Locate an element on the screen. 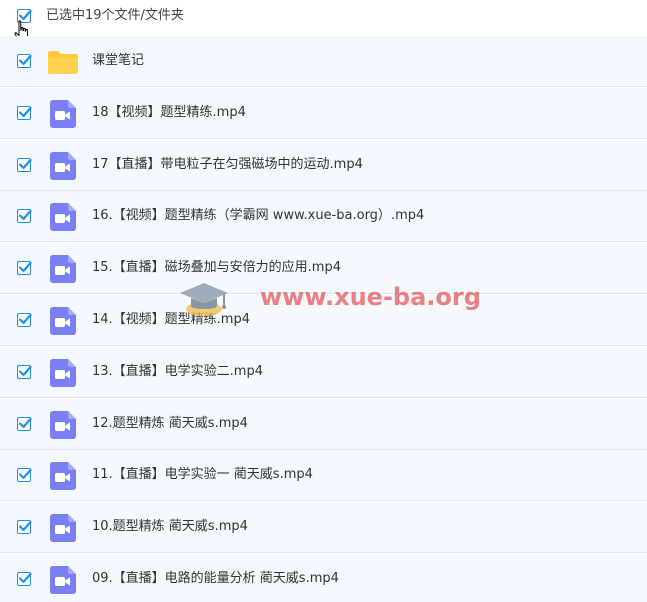  file-row: 15.【直播】磁场叠加与安倍力的应用.mp4 is located at coordinates (323, 268).